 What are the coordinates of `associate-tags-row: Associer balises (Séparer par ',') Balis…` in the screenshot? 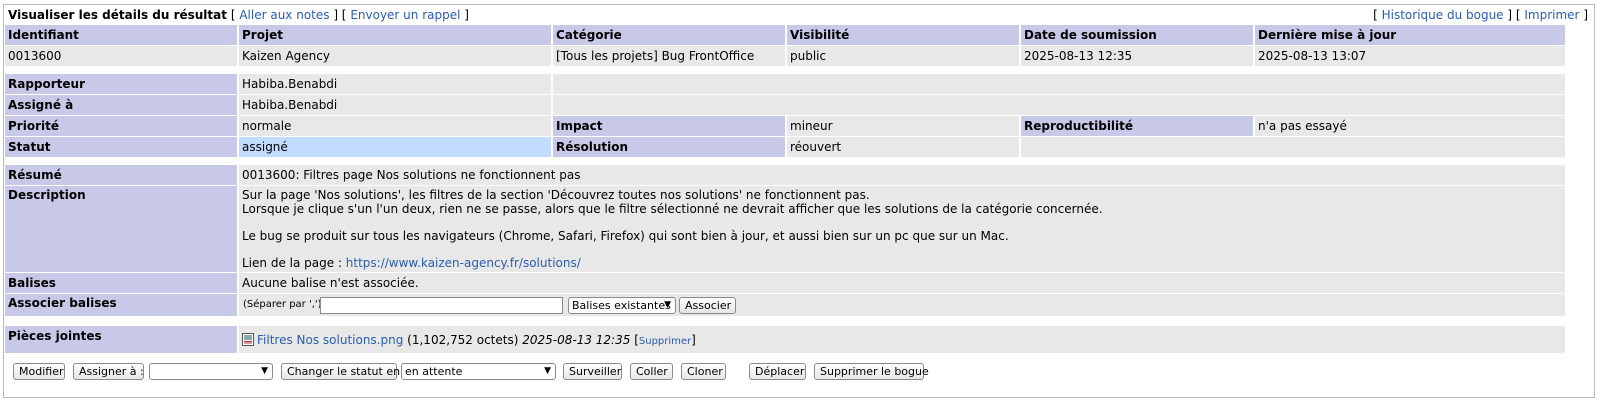 It's located at (800, 305).